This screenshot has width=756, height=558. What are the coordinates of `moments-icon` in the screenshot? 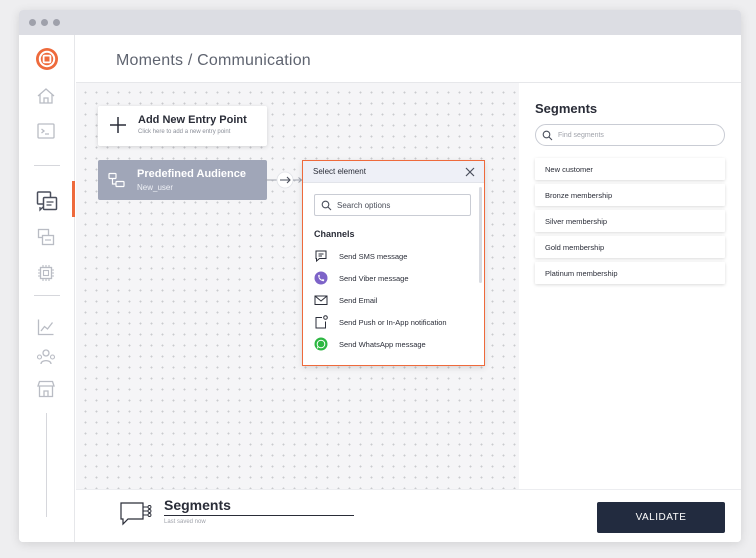 It's located at (47, 201).